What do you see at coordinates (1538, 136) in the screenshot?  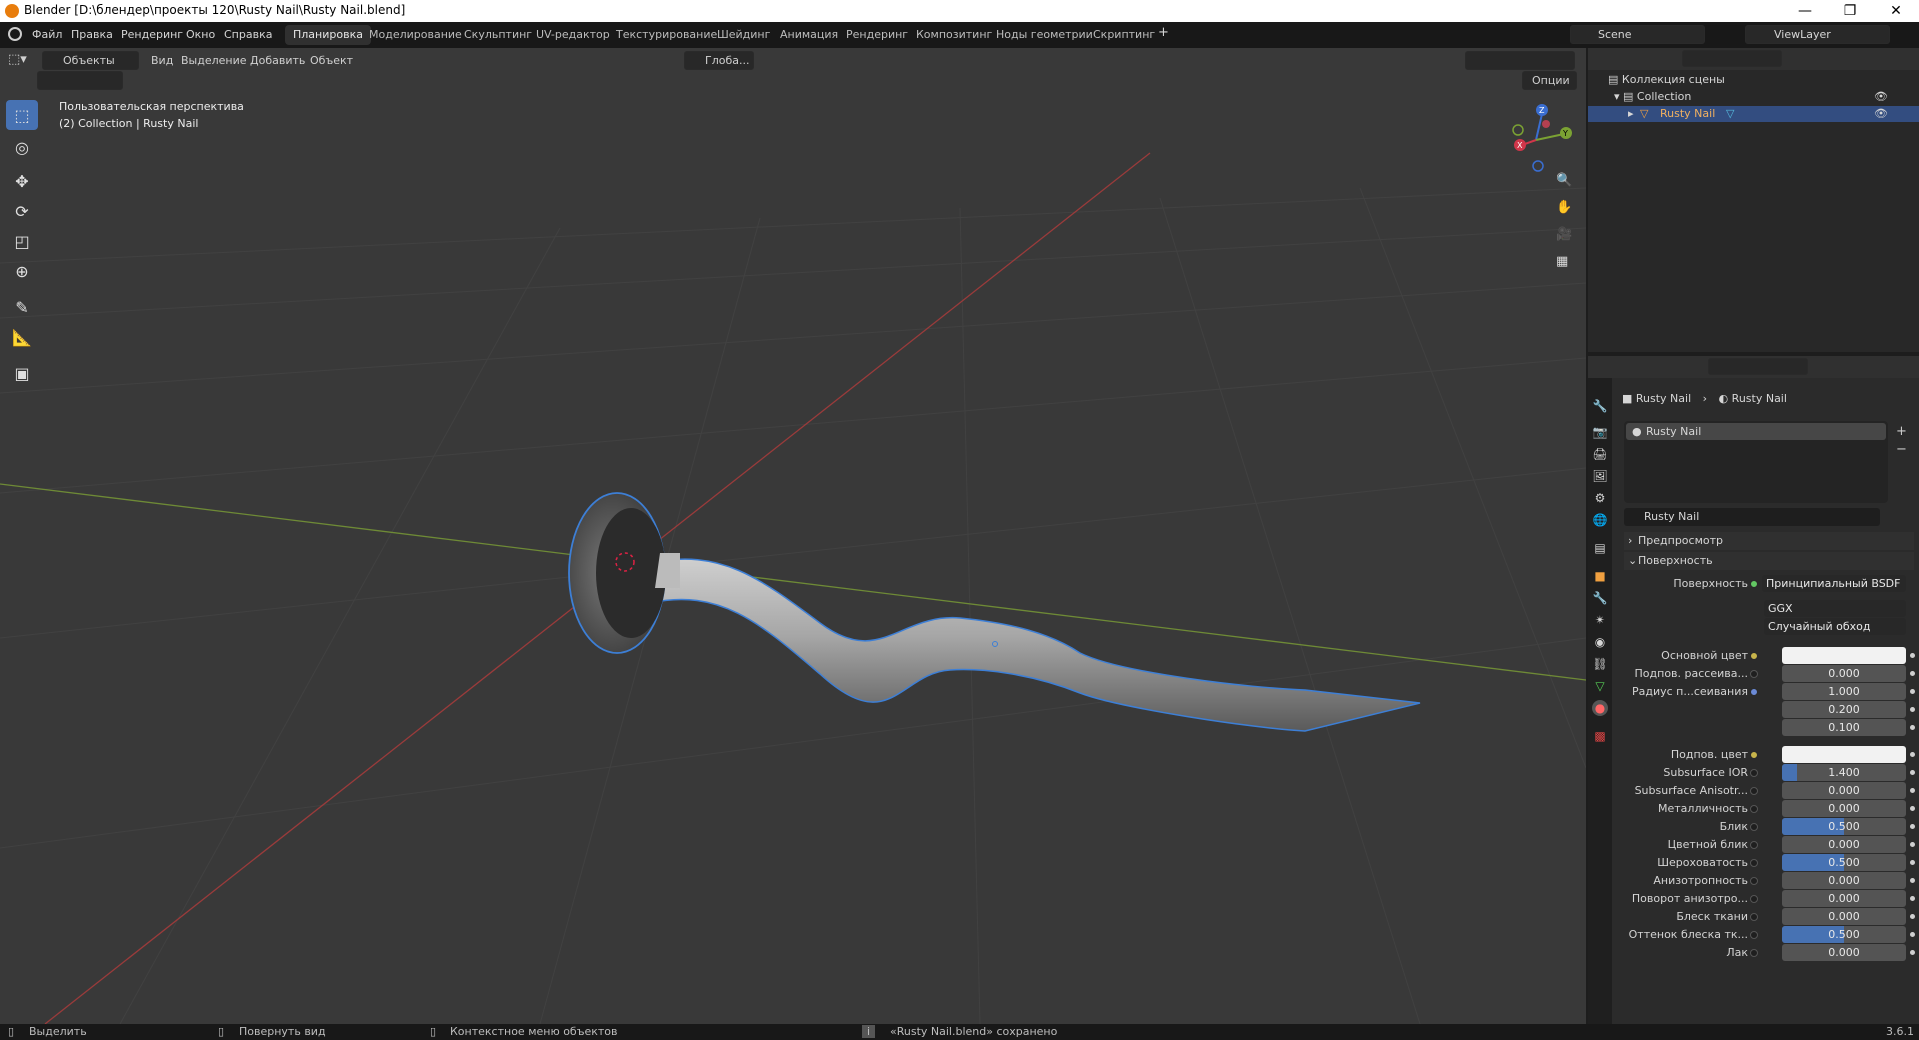 I see `navigation-gizmo: Z Y X` at bounding box center [1538, 136].